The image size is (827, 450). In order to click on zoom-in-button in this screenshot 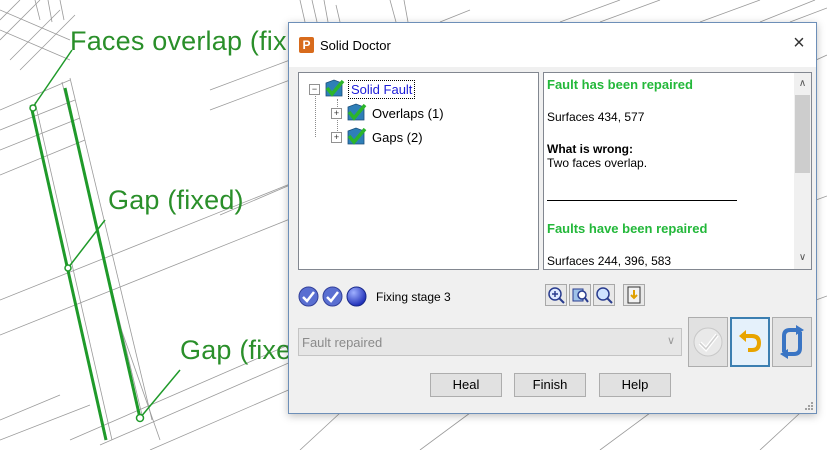, I will do `click(556, 295)`.